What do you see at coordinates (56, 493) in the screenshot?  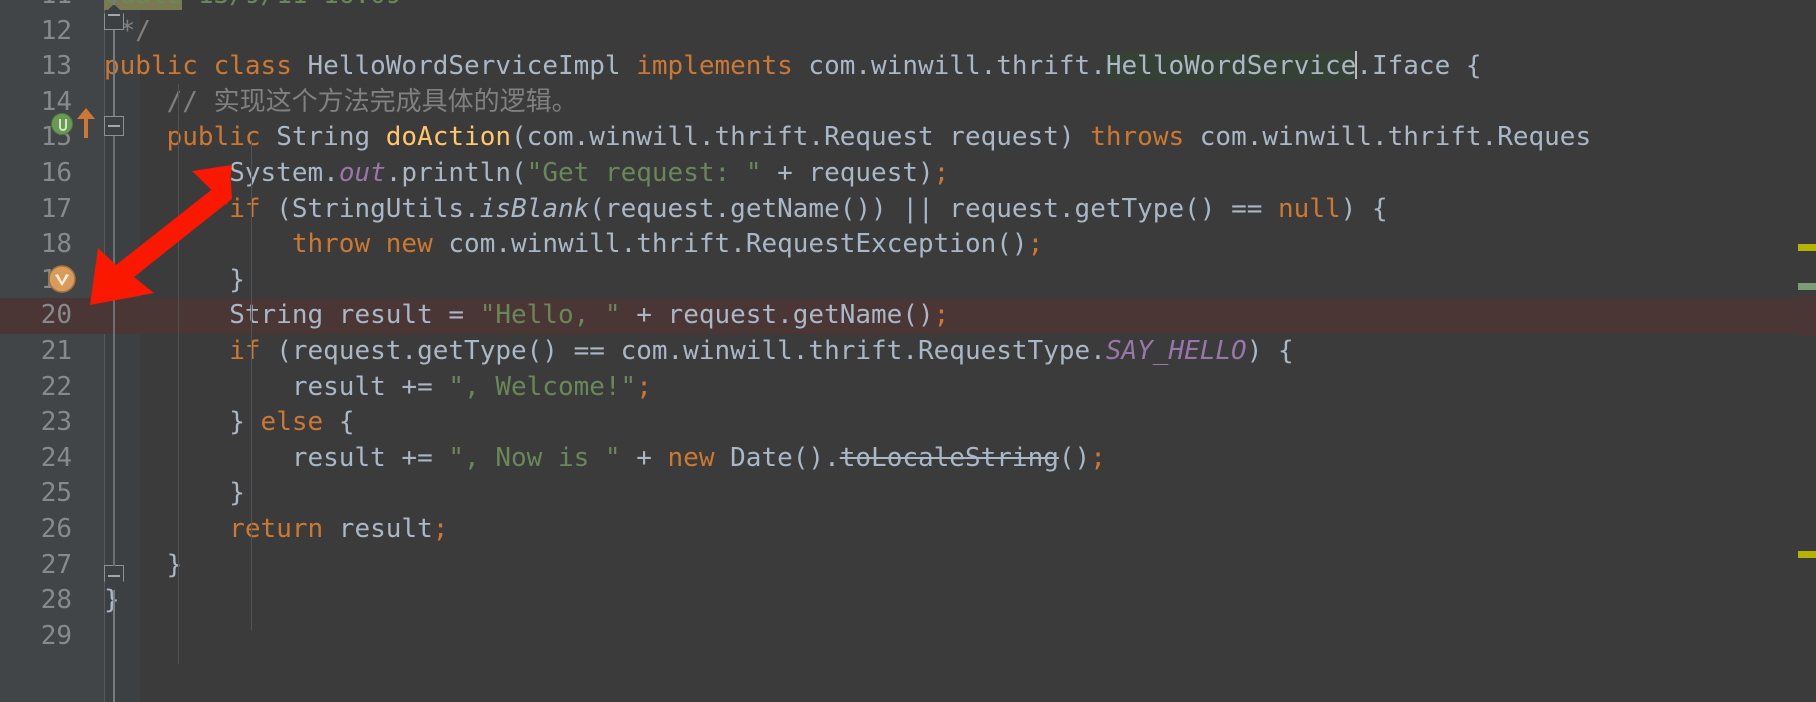 I see `line-number: 25` at bounding box center [56, 493].